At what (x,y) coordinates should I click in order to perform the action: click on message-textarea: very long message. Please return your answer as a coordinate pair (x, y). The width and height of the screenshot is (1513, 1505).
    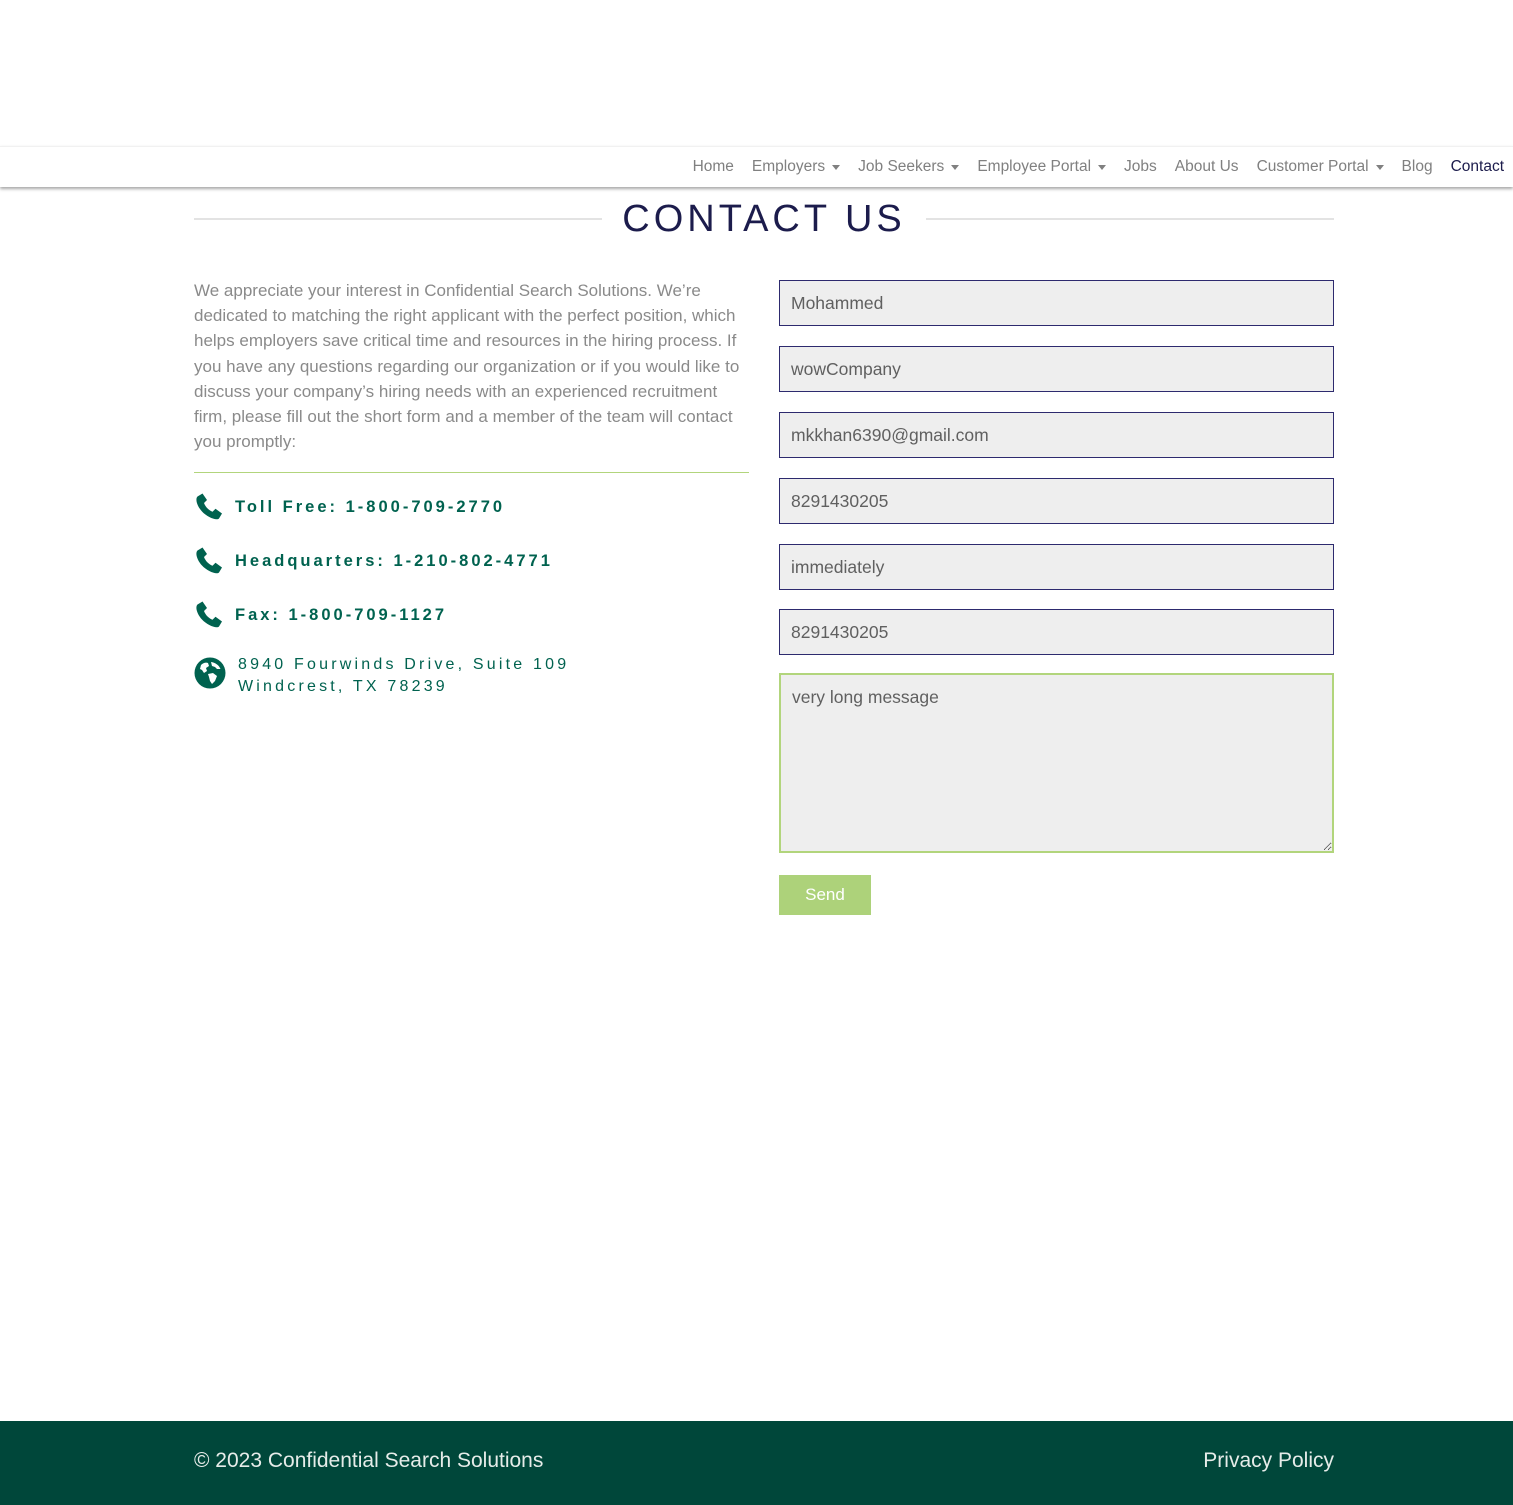
    Looking at the image, I should click on (1056, 763).